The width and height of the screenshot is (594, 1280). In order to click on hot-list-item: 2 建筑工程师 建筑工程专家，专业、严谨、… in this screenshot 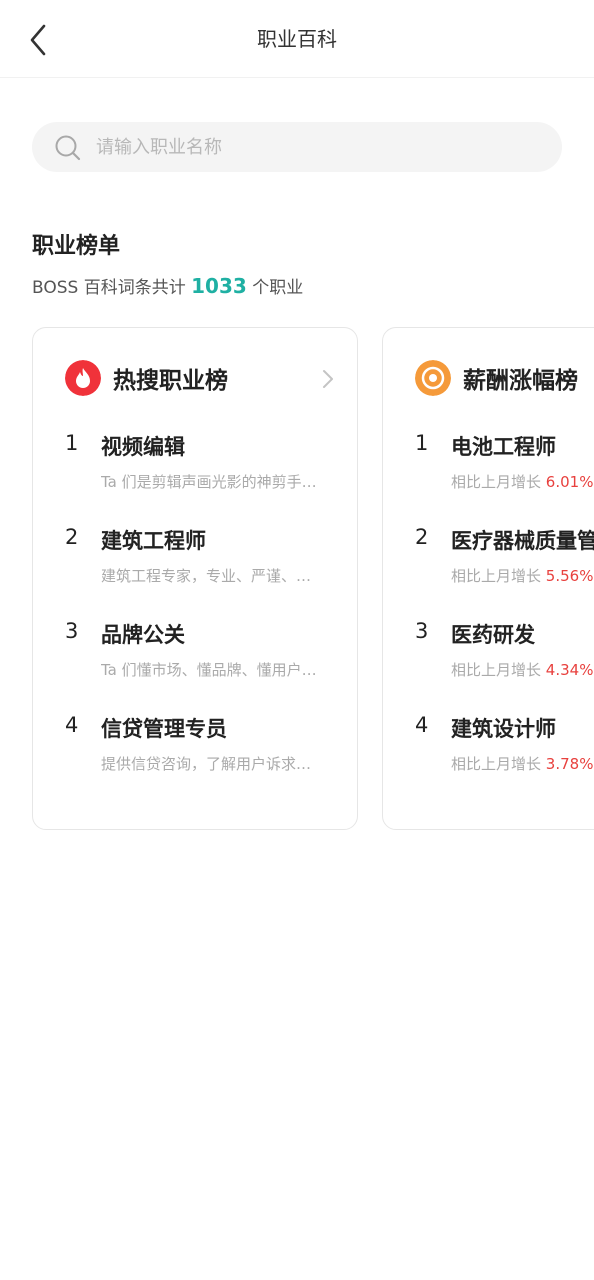, I will do `click(195, 565)`.